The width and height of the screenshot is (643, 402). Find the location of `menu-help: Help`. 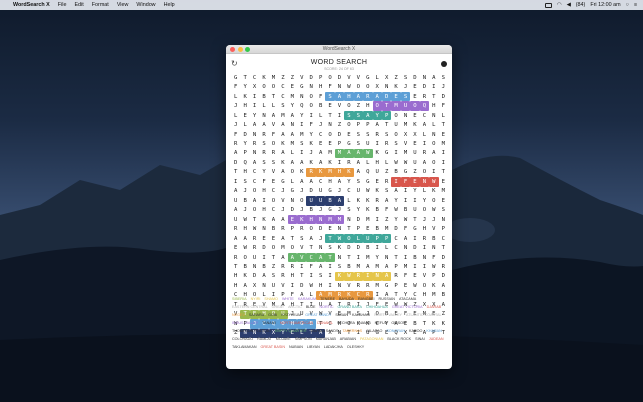

menu-help: Help is located at coordinates (169, 5).